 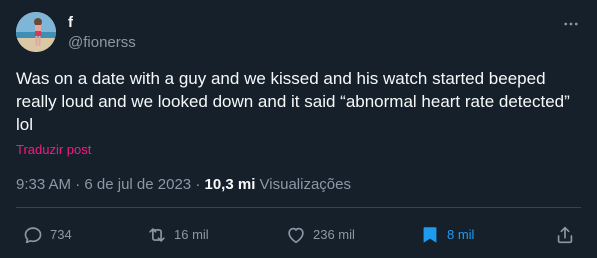 I want to click on action-bar: 734 16 mil 236 mil 8 mil, so click(x=298, y=235).